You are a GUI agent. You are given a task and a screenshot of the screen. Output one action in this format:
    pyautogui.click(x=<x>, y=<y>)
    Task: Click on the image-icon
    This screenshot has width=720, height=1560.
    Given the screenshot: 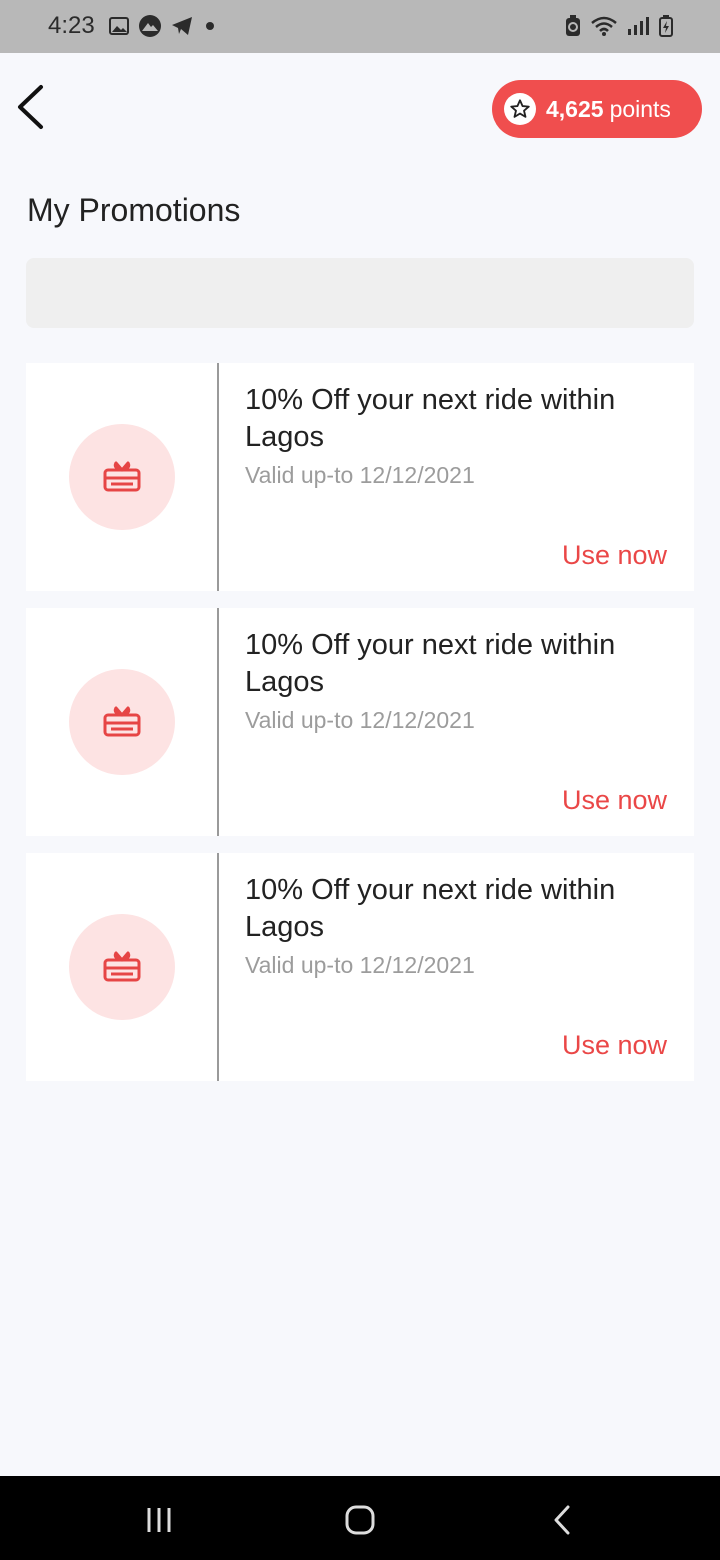 What is the action you would take?
    pyautogui.click(x=119, y=28)
    